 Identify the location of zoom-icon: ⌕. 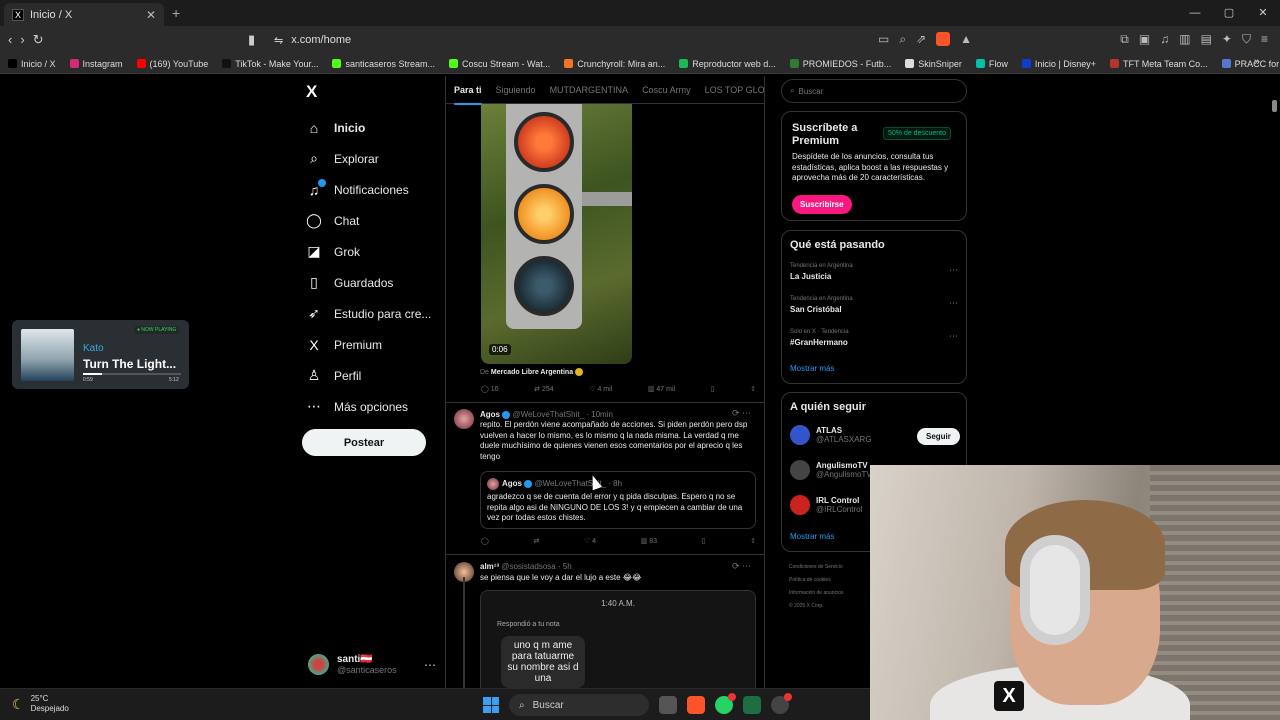
(902, 39).